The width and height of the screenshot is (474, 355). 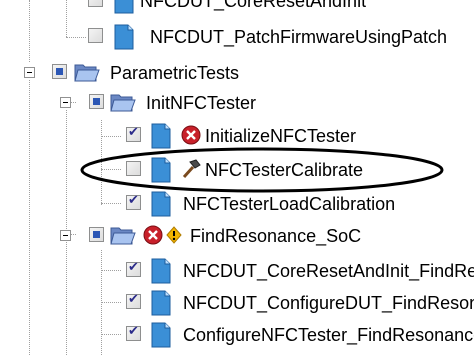 I want to click on tree-item-nfcdut-coreresetandinit: NFCDUT_CoreResetAndInit, so click(x=237, y=8).